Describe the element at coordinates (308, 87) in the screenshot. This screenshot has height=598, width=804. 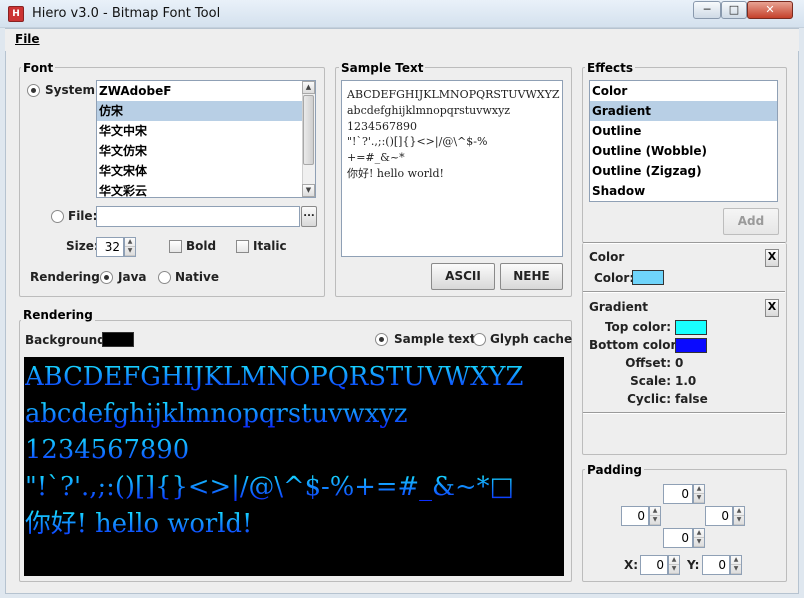
I see `scroll-up-icon: ▲` at that location.